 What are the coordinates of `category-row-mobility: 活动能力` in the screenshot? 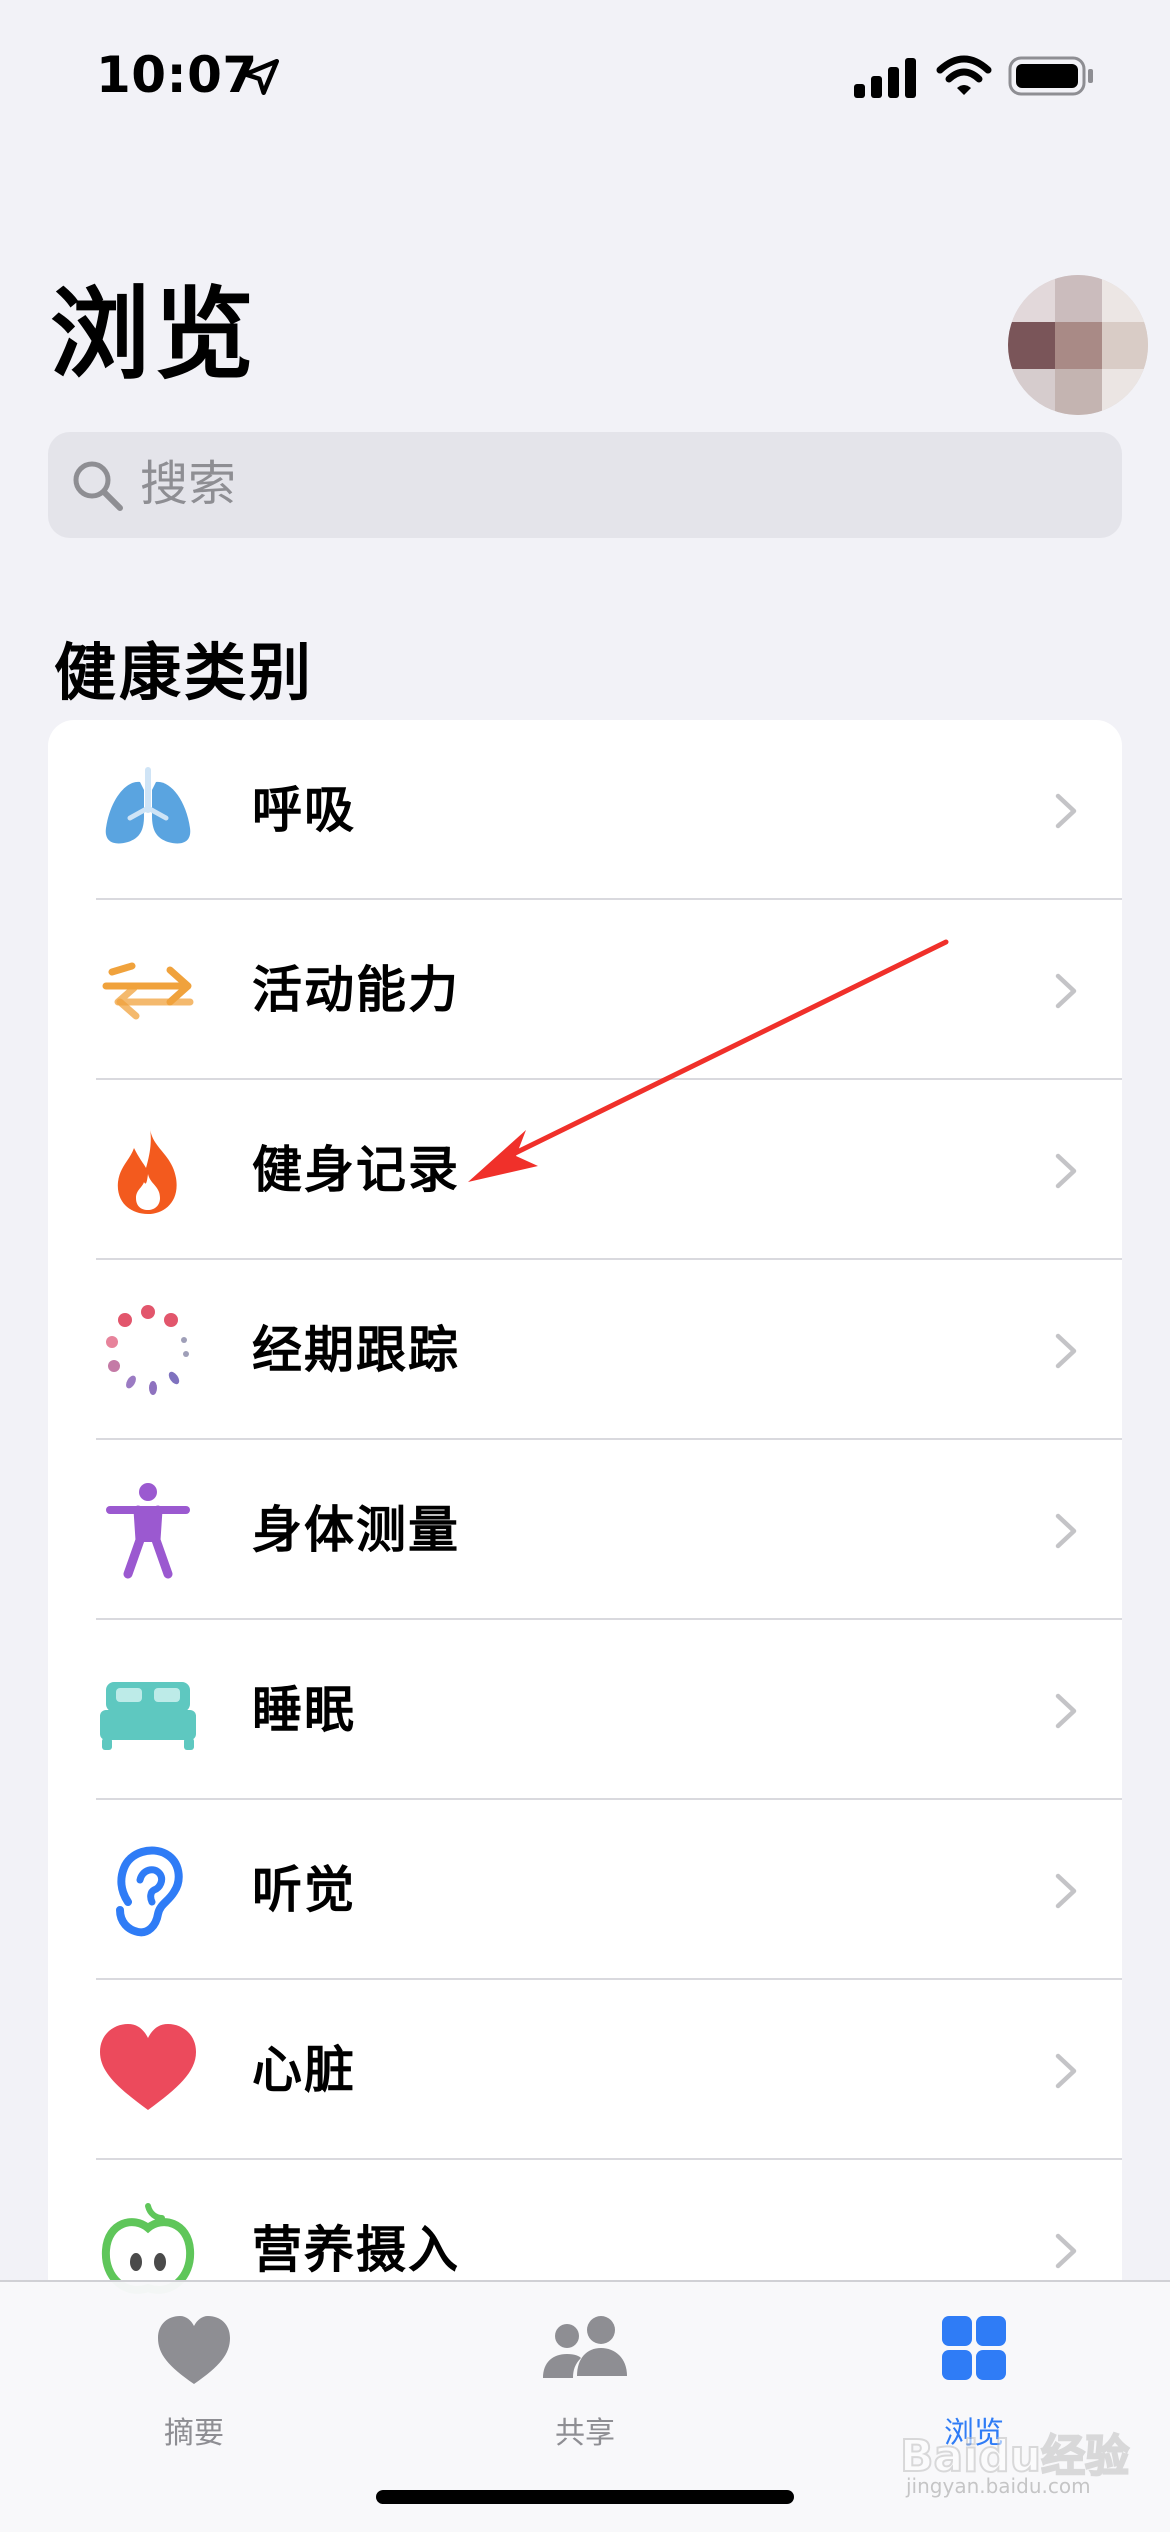 It's located at (585, 990).